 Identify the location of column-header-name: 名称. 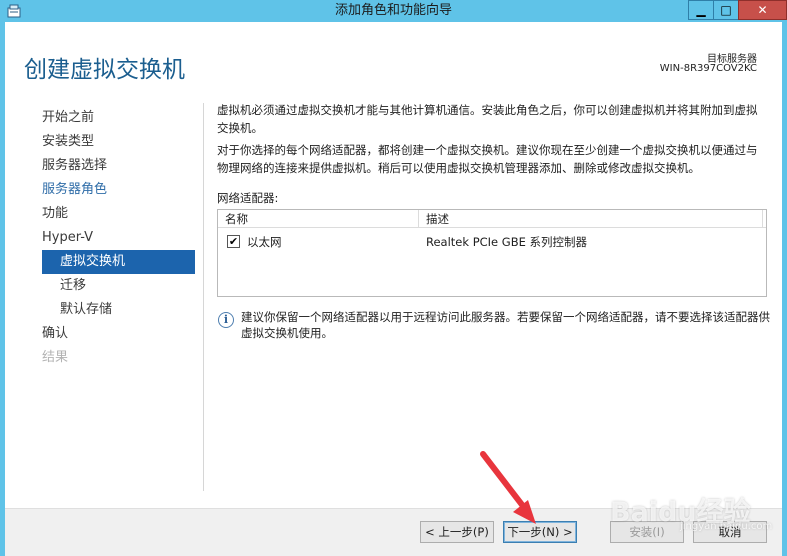
(318, 219).